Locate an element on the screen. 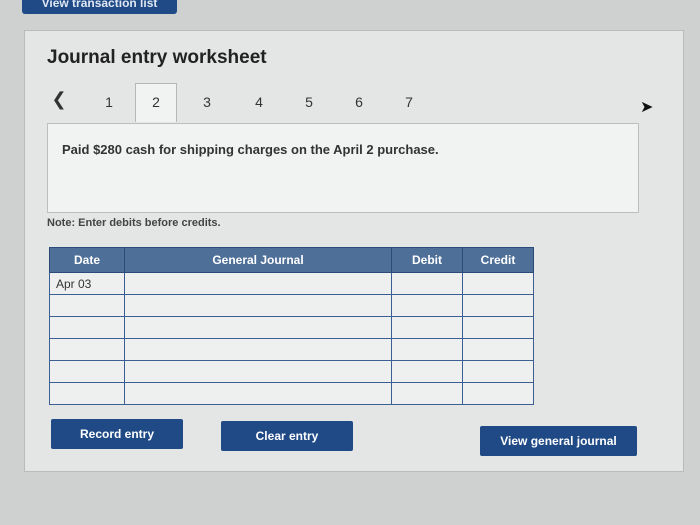 The height and width of the screenshot is (525, 700). tab-2: 2 is located at coordinates (156, 102).